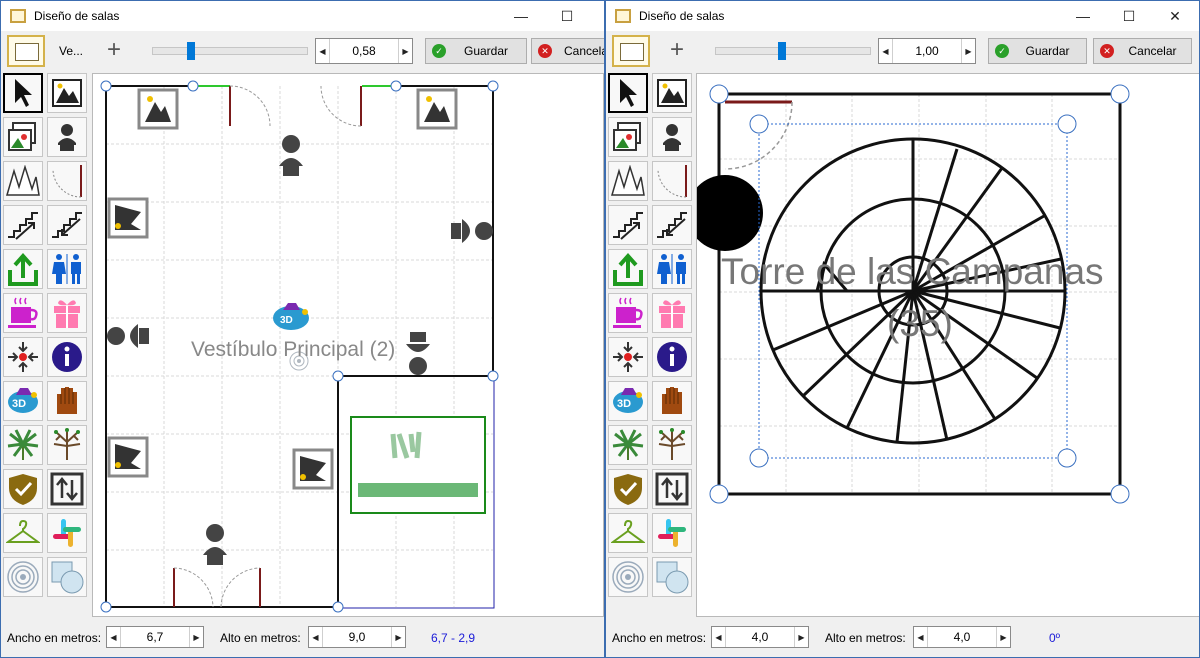  What do you see at coordinates (1142, 51) in the screenshot?
I see `cancel-button: ✕ Cancelar` at bounding box center [1142, 51].